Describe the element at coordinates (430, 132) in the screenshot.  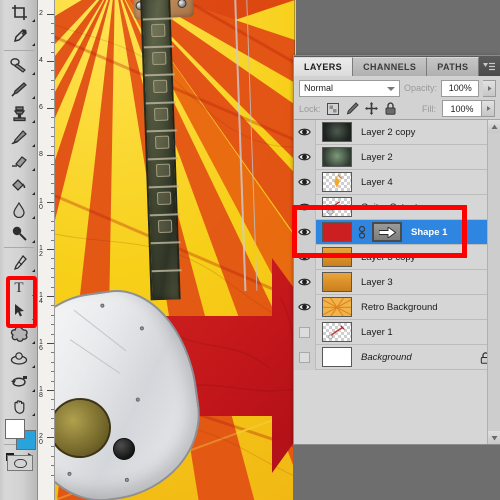
I see `layer-name: Layer 2 copy` at that location.